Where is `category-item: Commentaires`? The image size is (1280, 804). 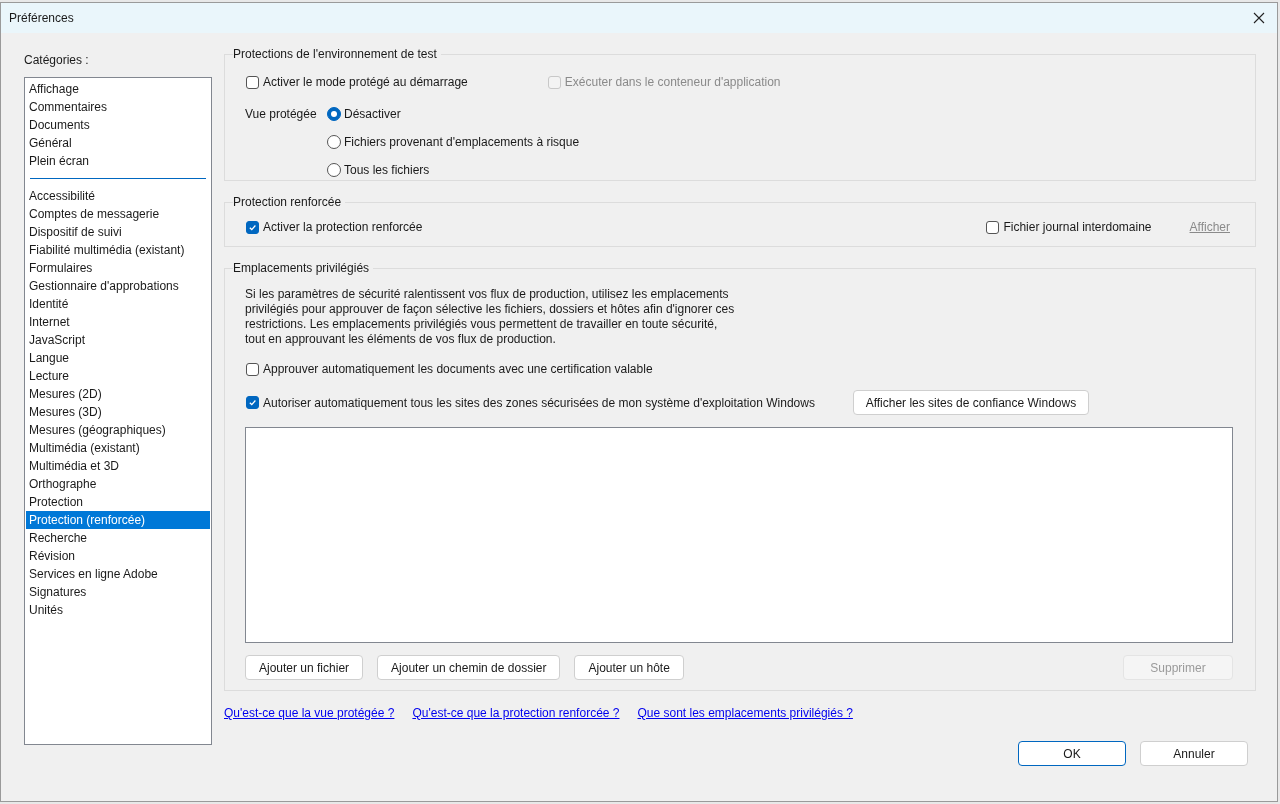
category-item: Commentaires is located at coordinates (118, 107).